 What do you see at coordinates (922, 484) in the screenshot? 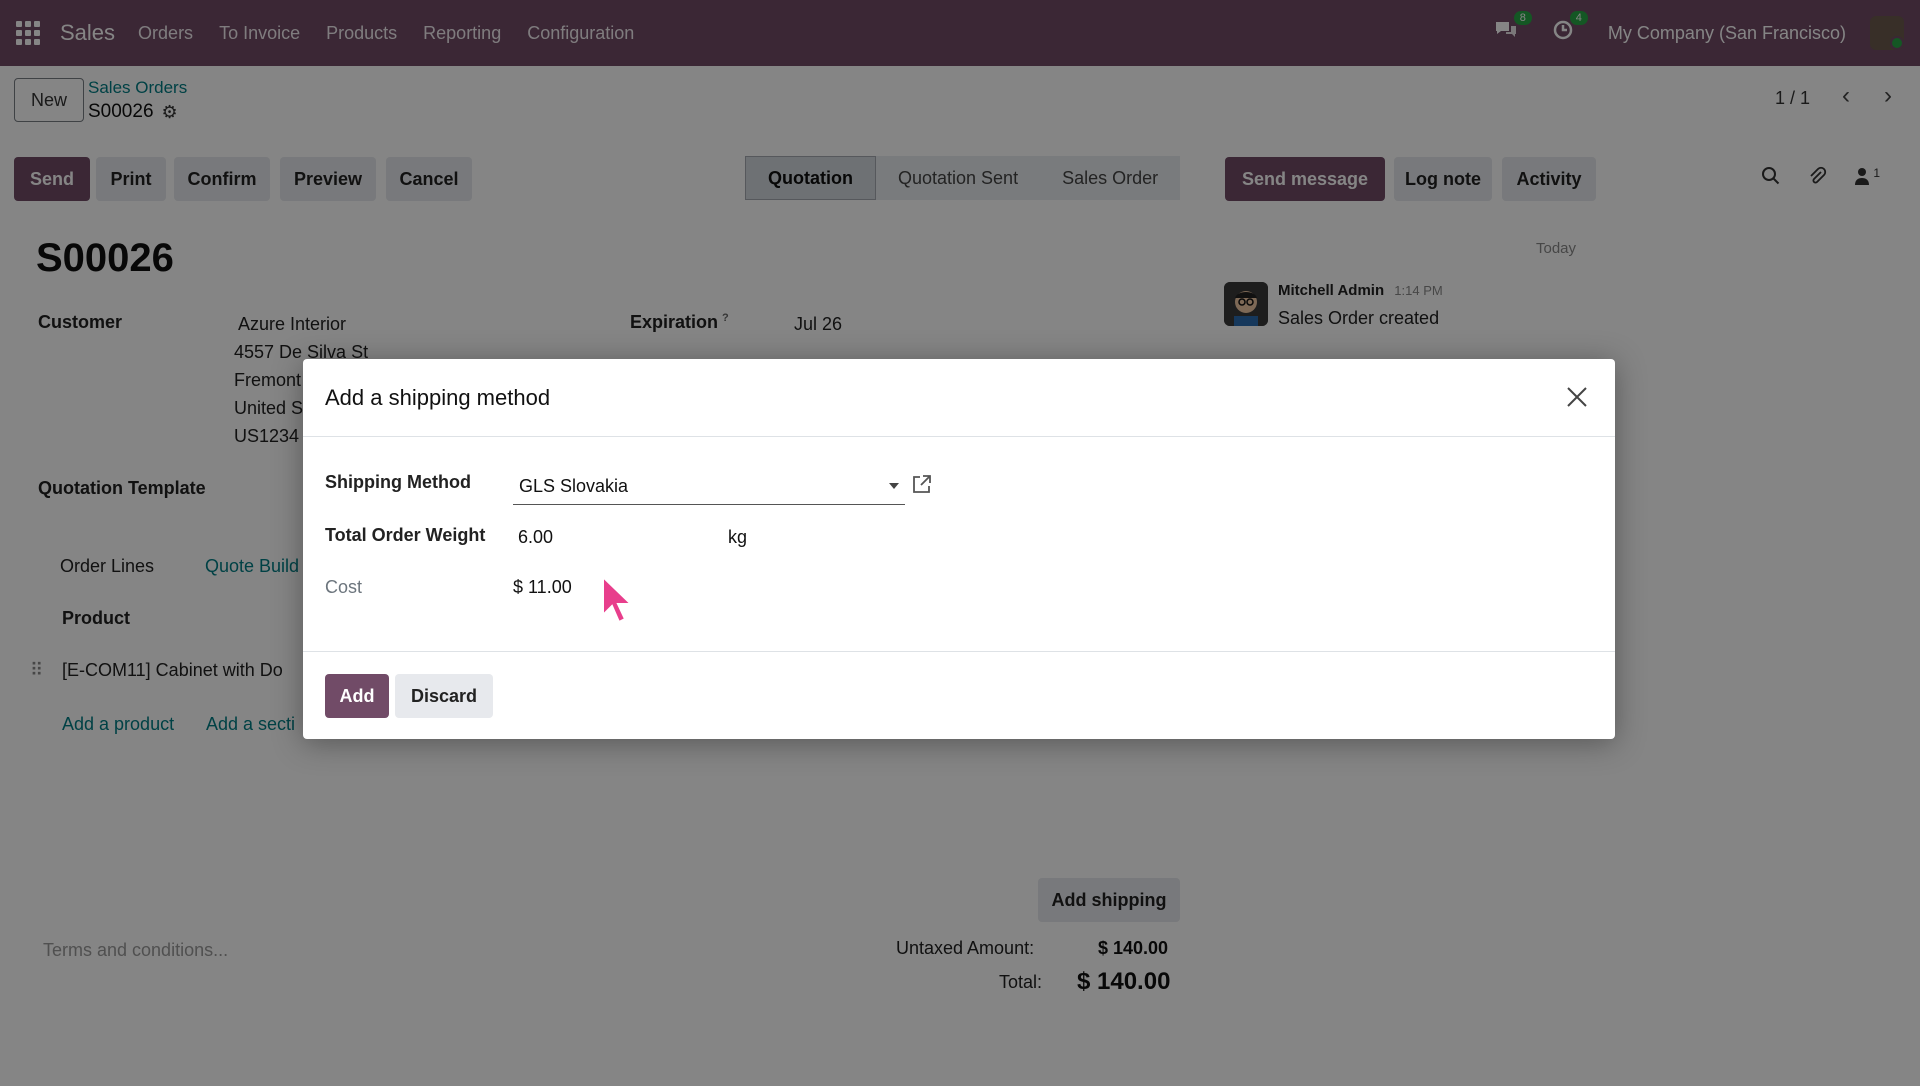
I see `external-link-icon` at bounding box center [922, 484].